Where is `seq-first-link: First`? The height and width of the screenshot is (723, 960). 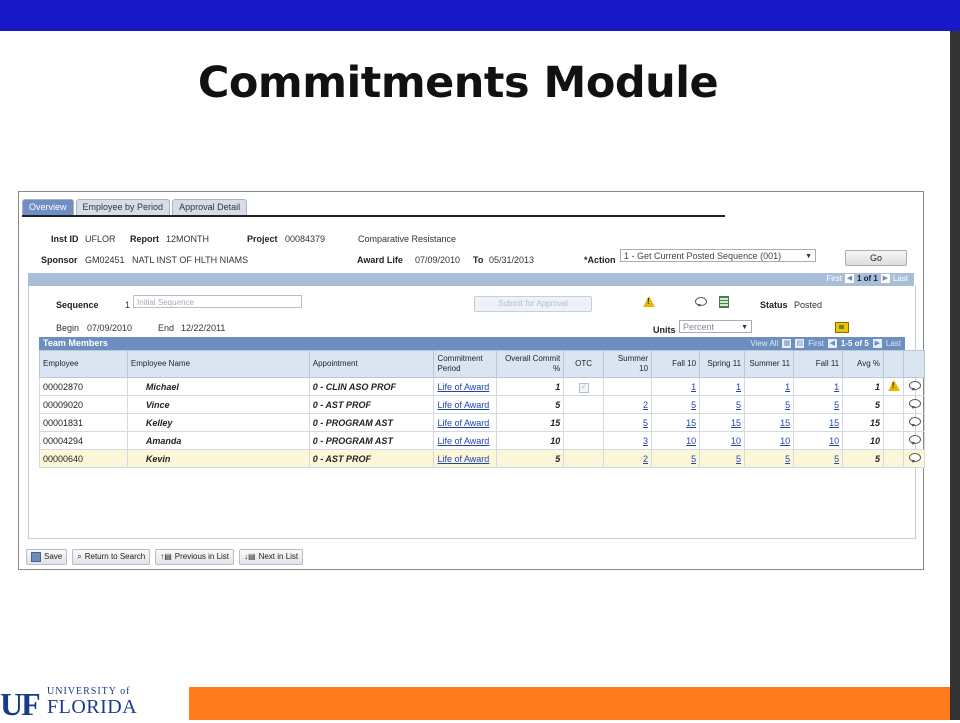
seq-first-link: First is located at coordinates (834, 278).